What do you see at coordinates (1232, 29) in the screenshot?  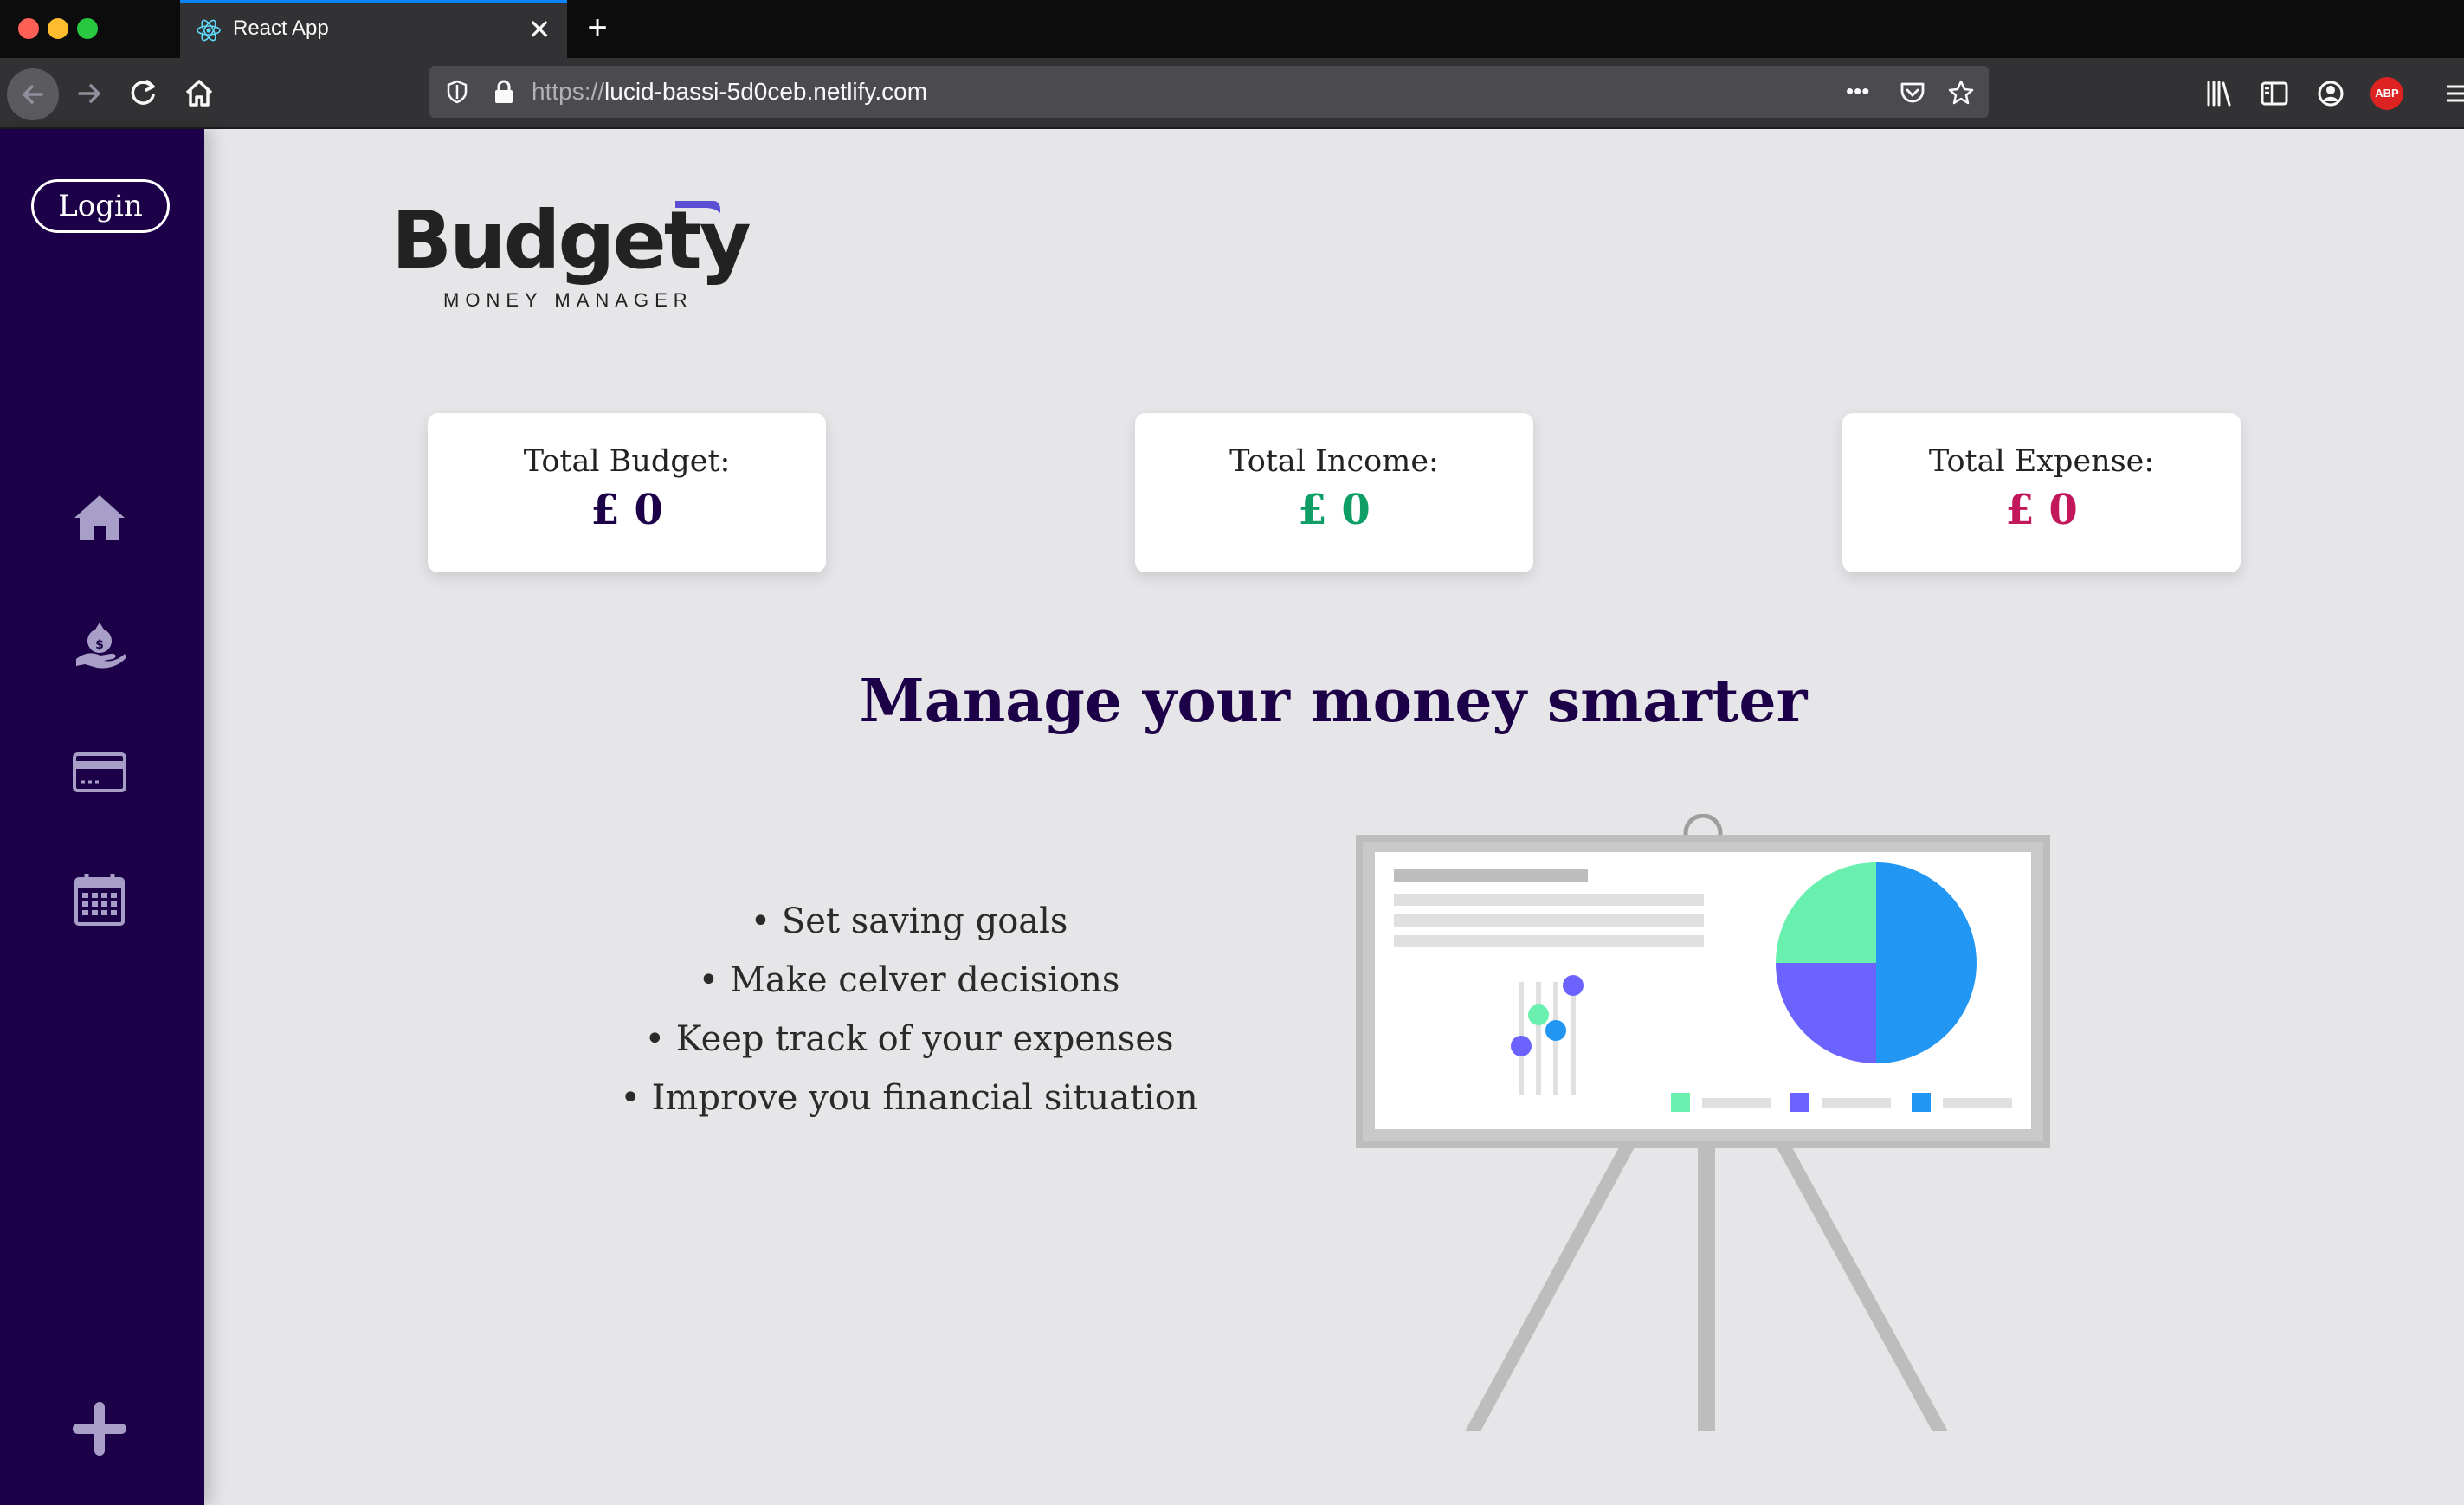 I see `browser-titlebar: React App ✕ +` at bounding box center [1232, 29].